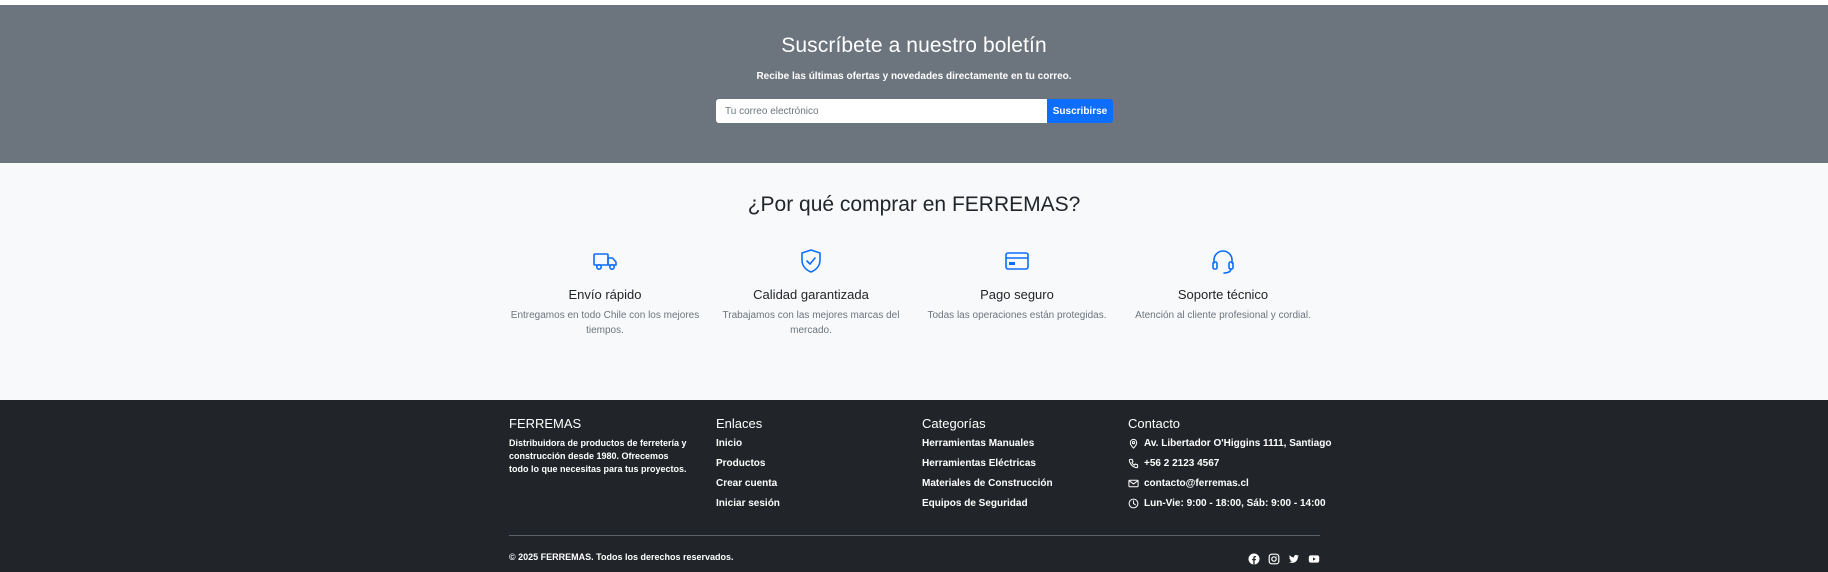 This screenshot has width=1828, height=572. I want to click on why-title: ¿Por qué comprar en FERREMAS?, so click(914, 204).